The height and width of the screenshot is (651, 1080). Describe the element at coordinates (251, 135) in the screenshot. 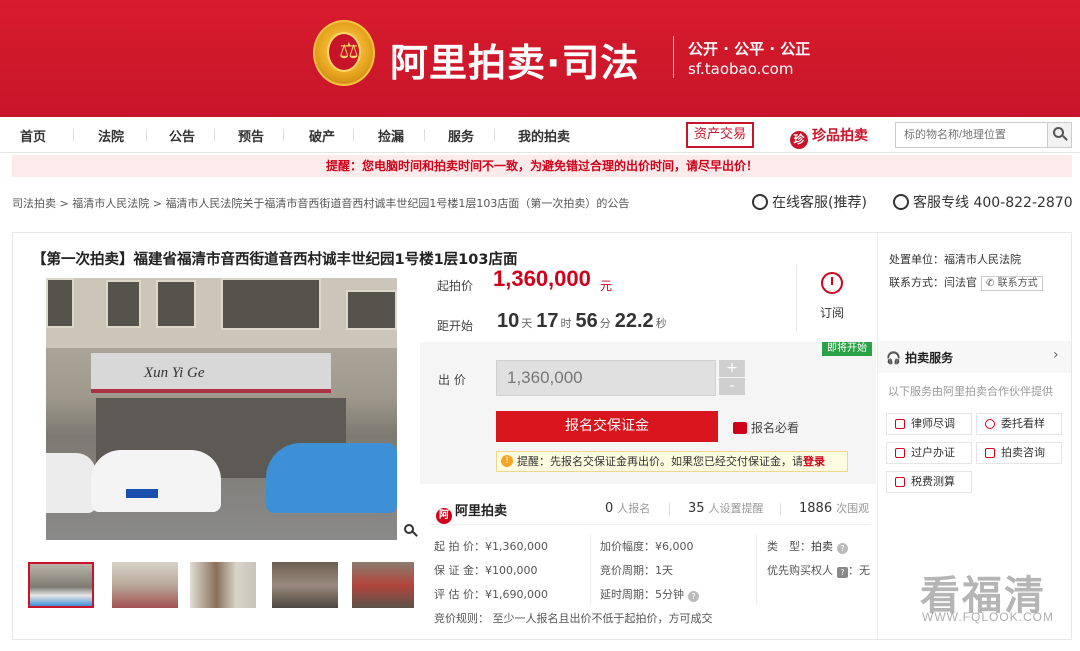

I see `nav-item-preview: 预告` at that location.